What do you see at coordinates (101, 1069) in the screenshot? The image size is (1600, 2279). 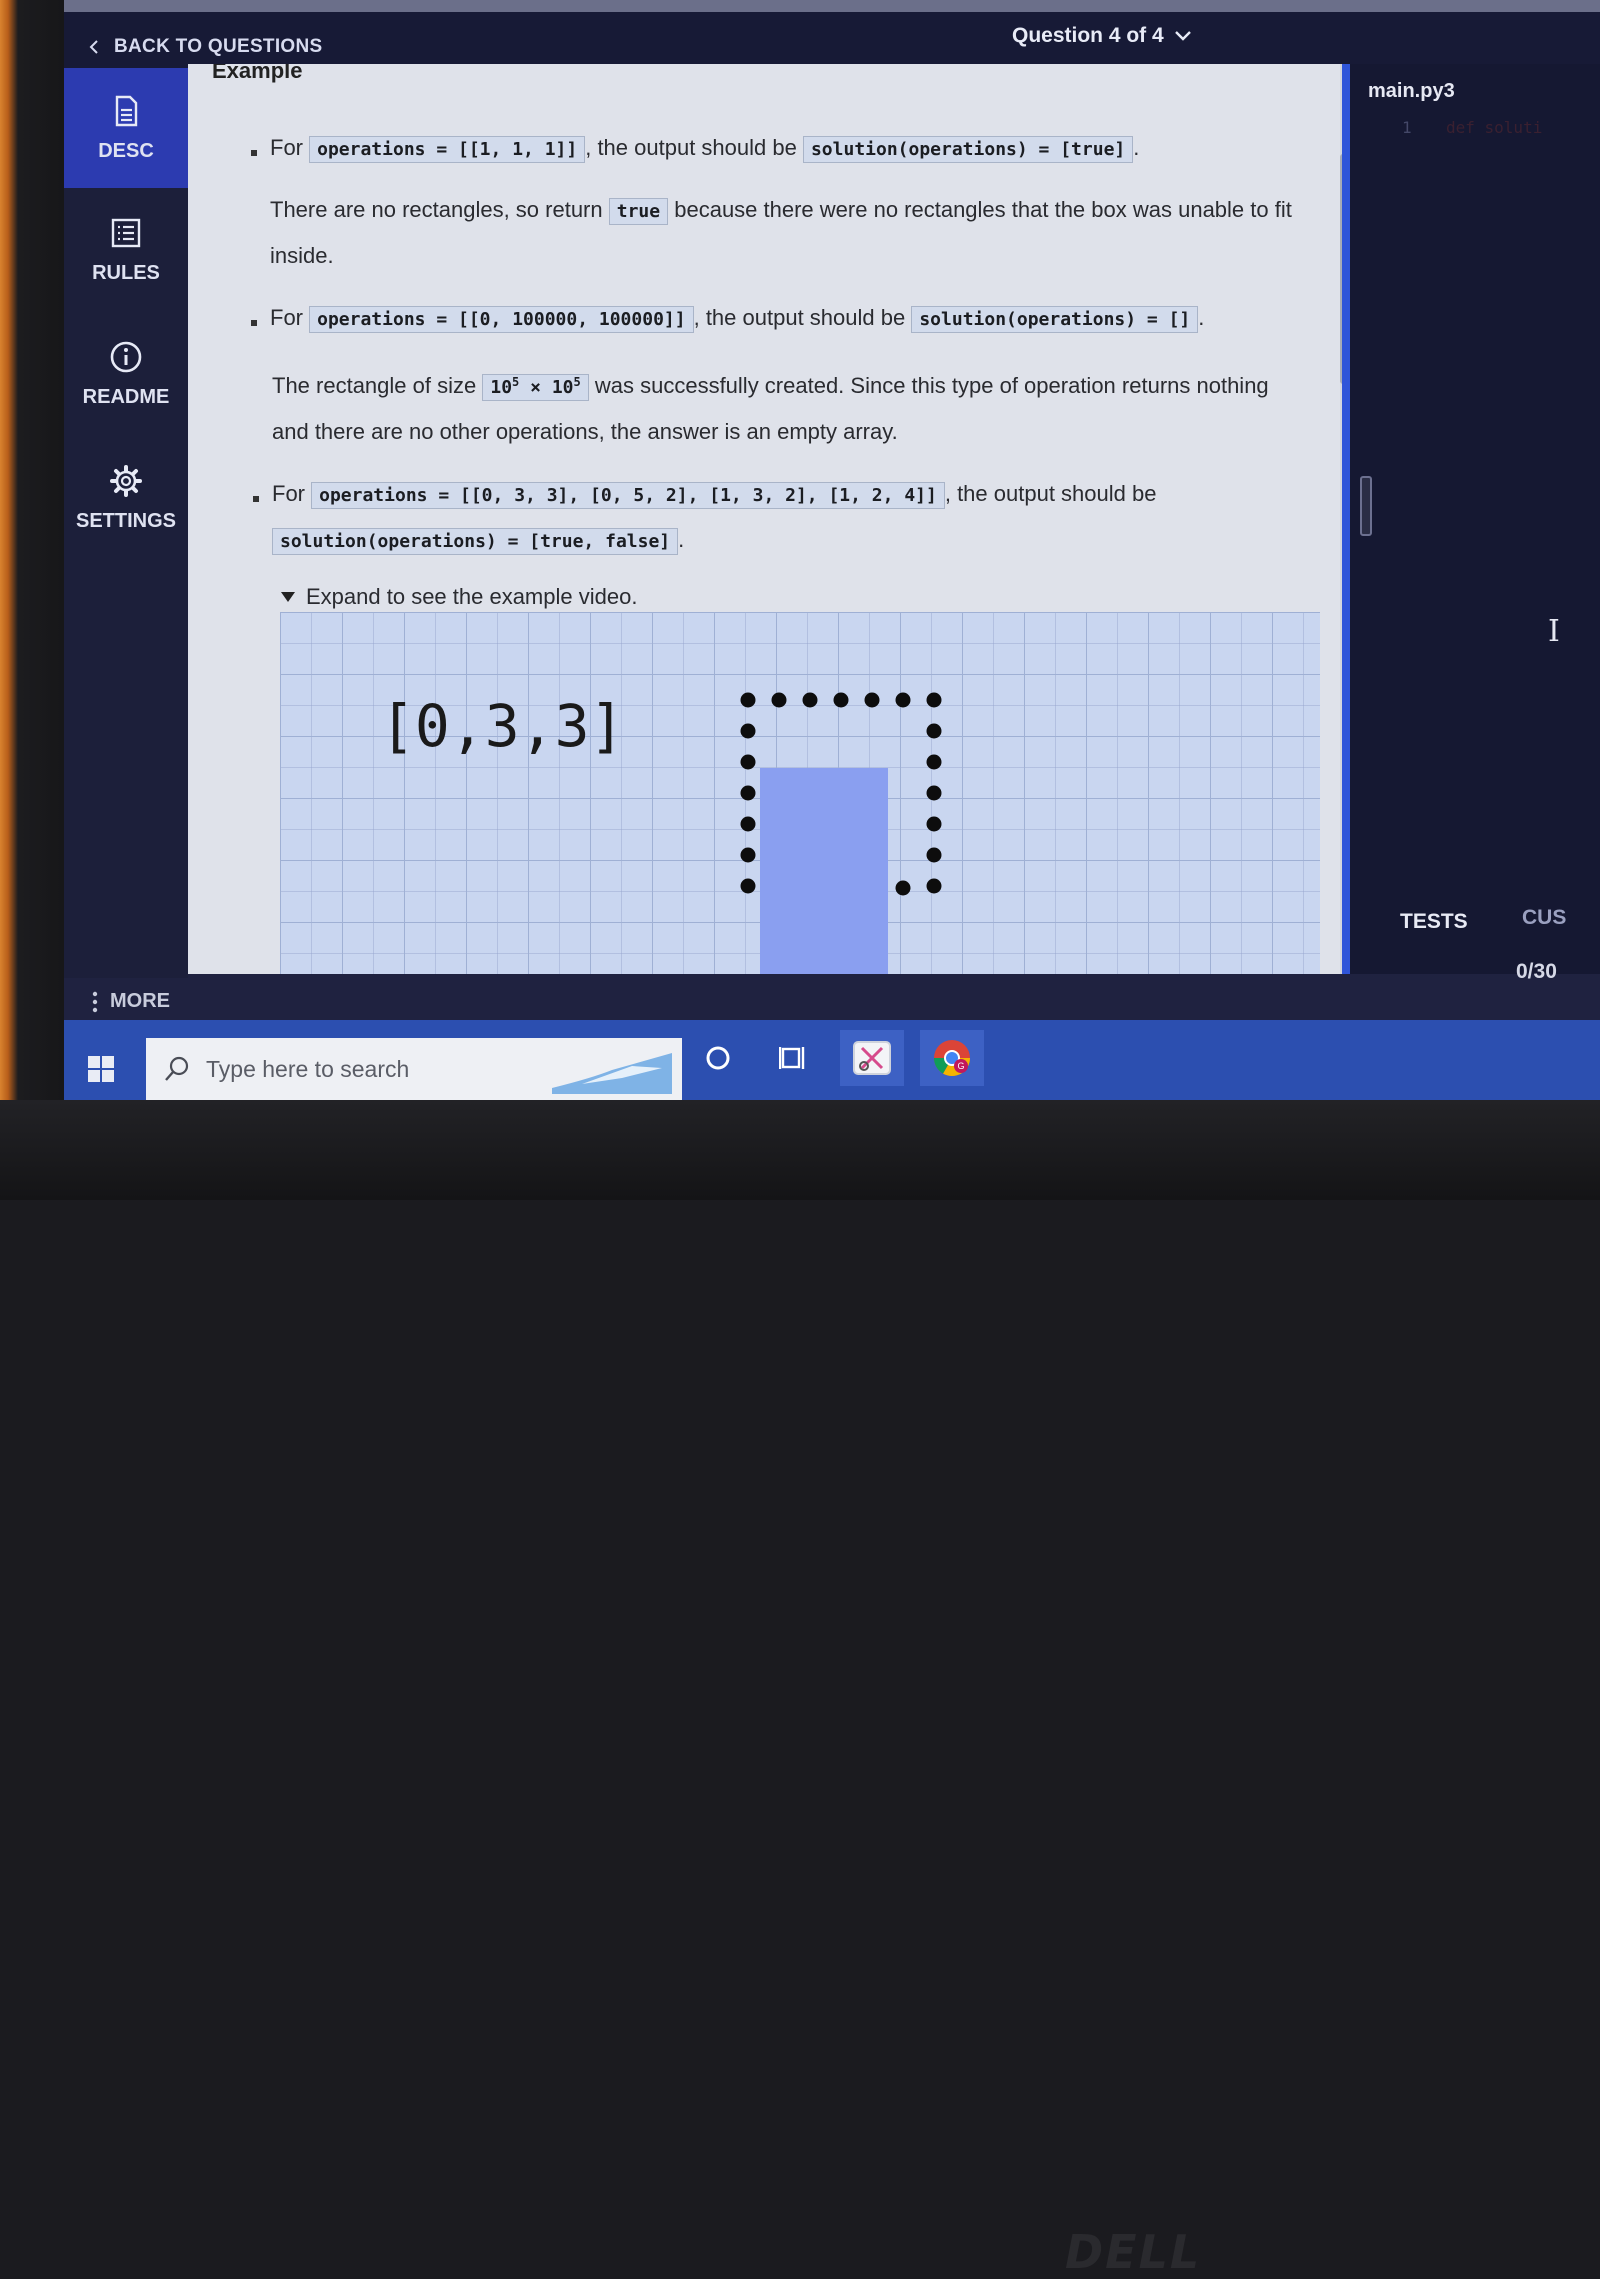 I see `windows-start-icon` at bounding box center [101, 1069].